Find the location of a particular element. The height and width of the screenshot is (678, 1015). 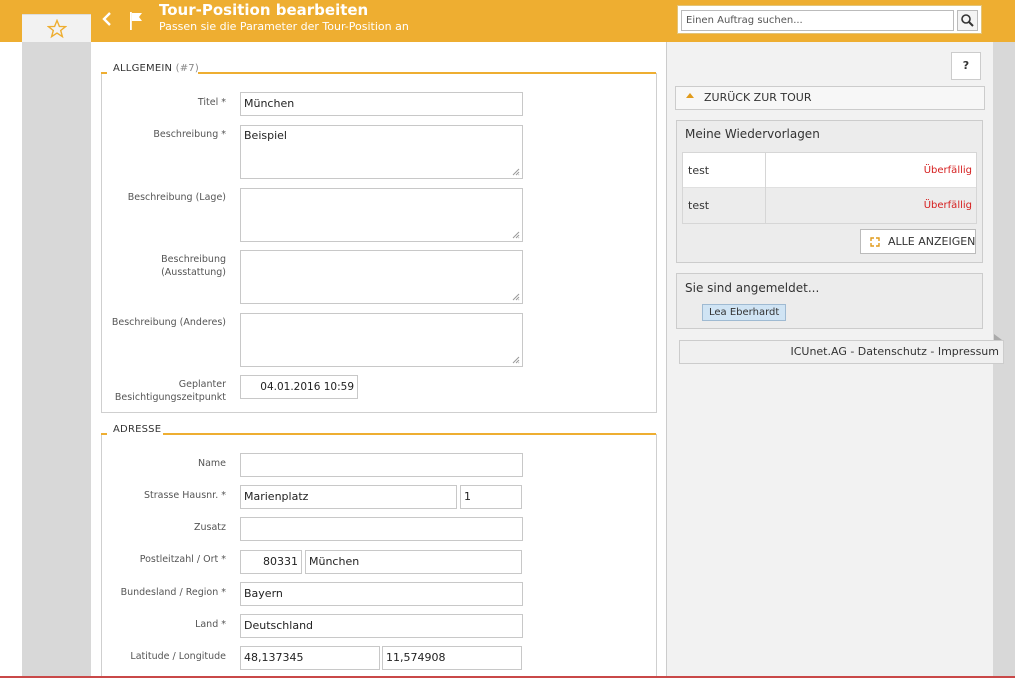

beschreibung-value: Beispiel is located at coordinates (265, 135).